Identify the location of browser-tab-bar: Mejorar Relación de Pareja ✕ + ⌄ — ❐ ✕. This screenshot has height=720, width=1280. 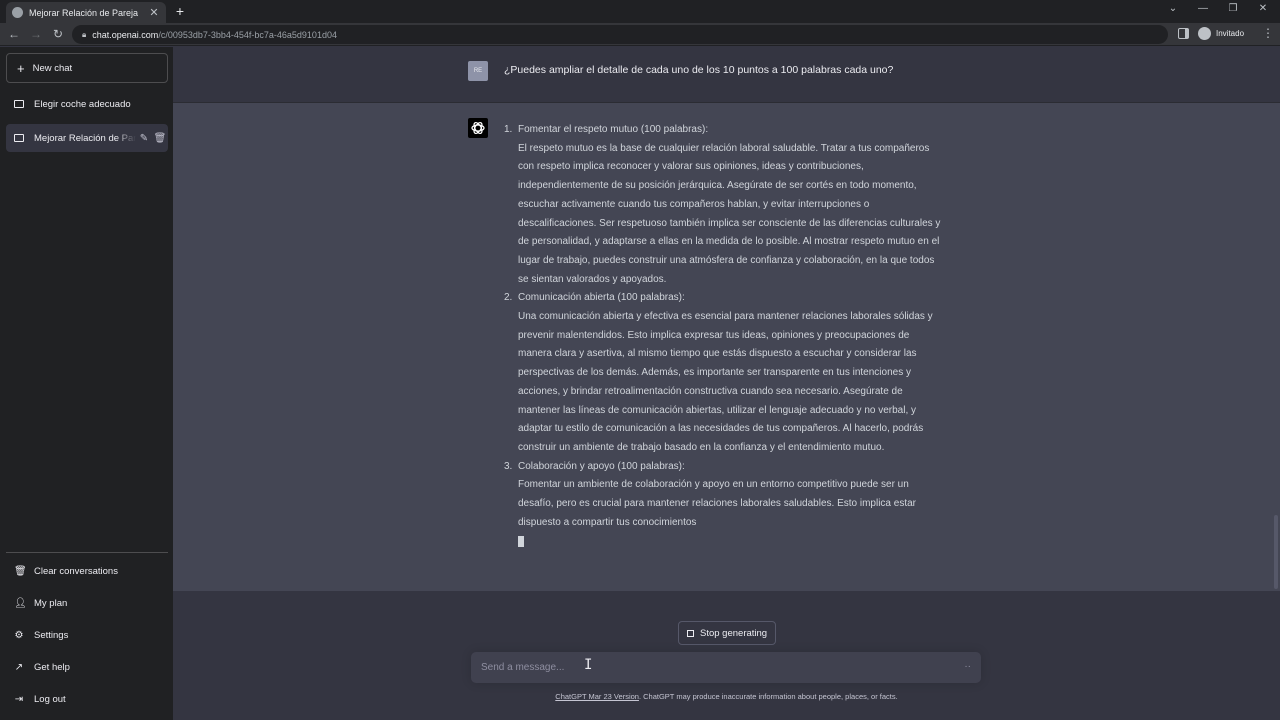
(640, 11).